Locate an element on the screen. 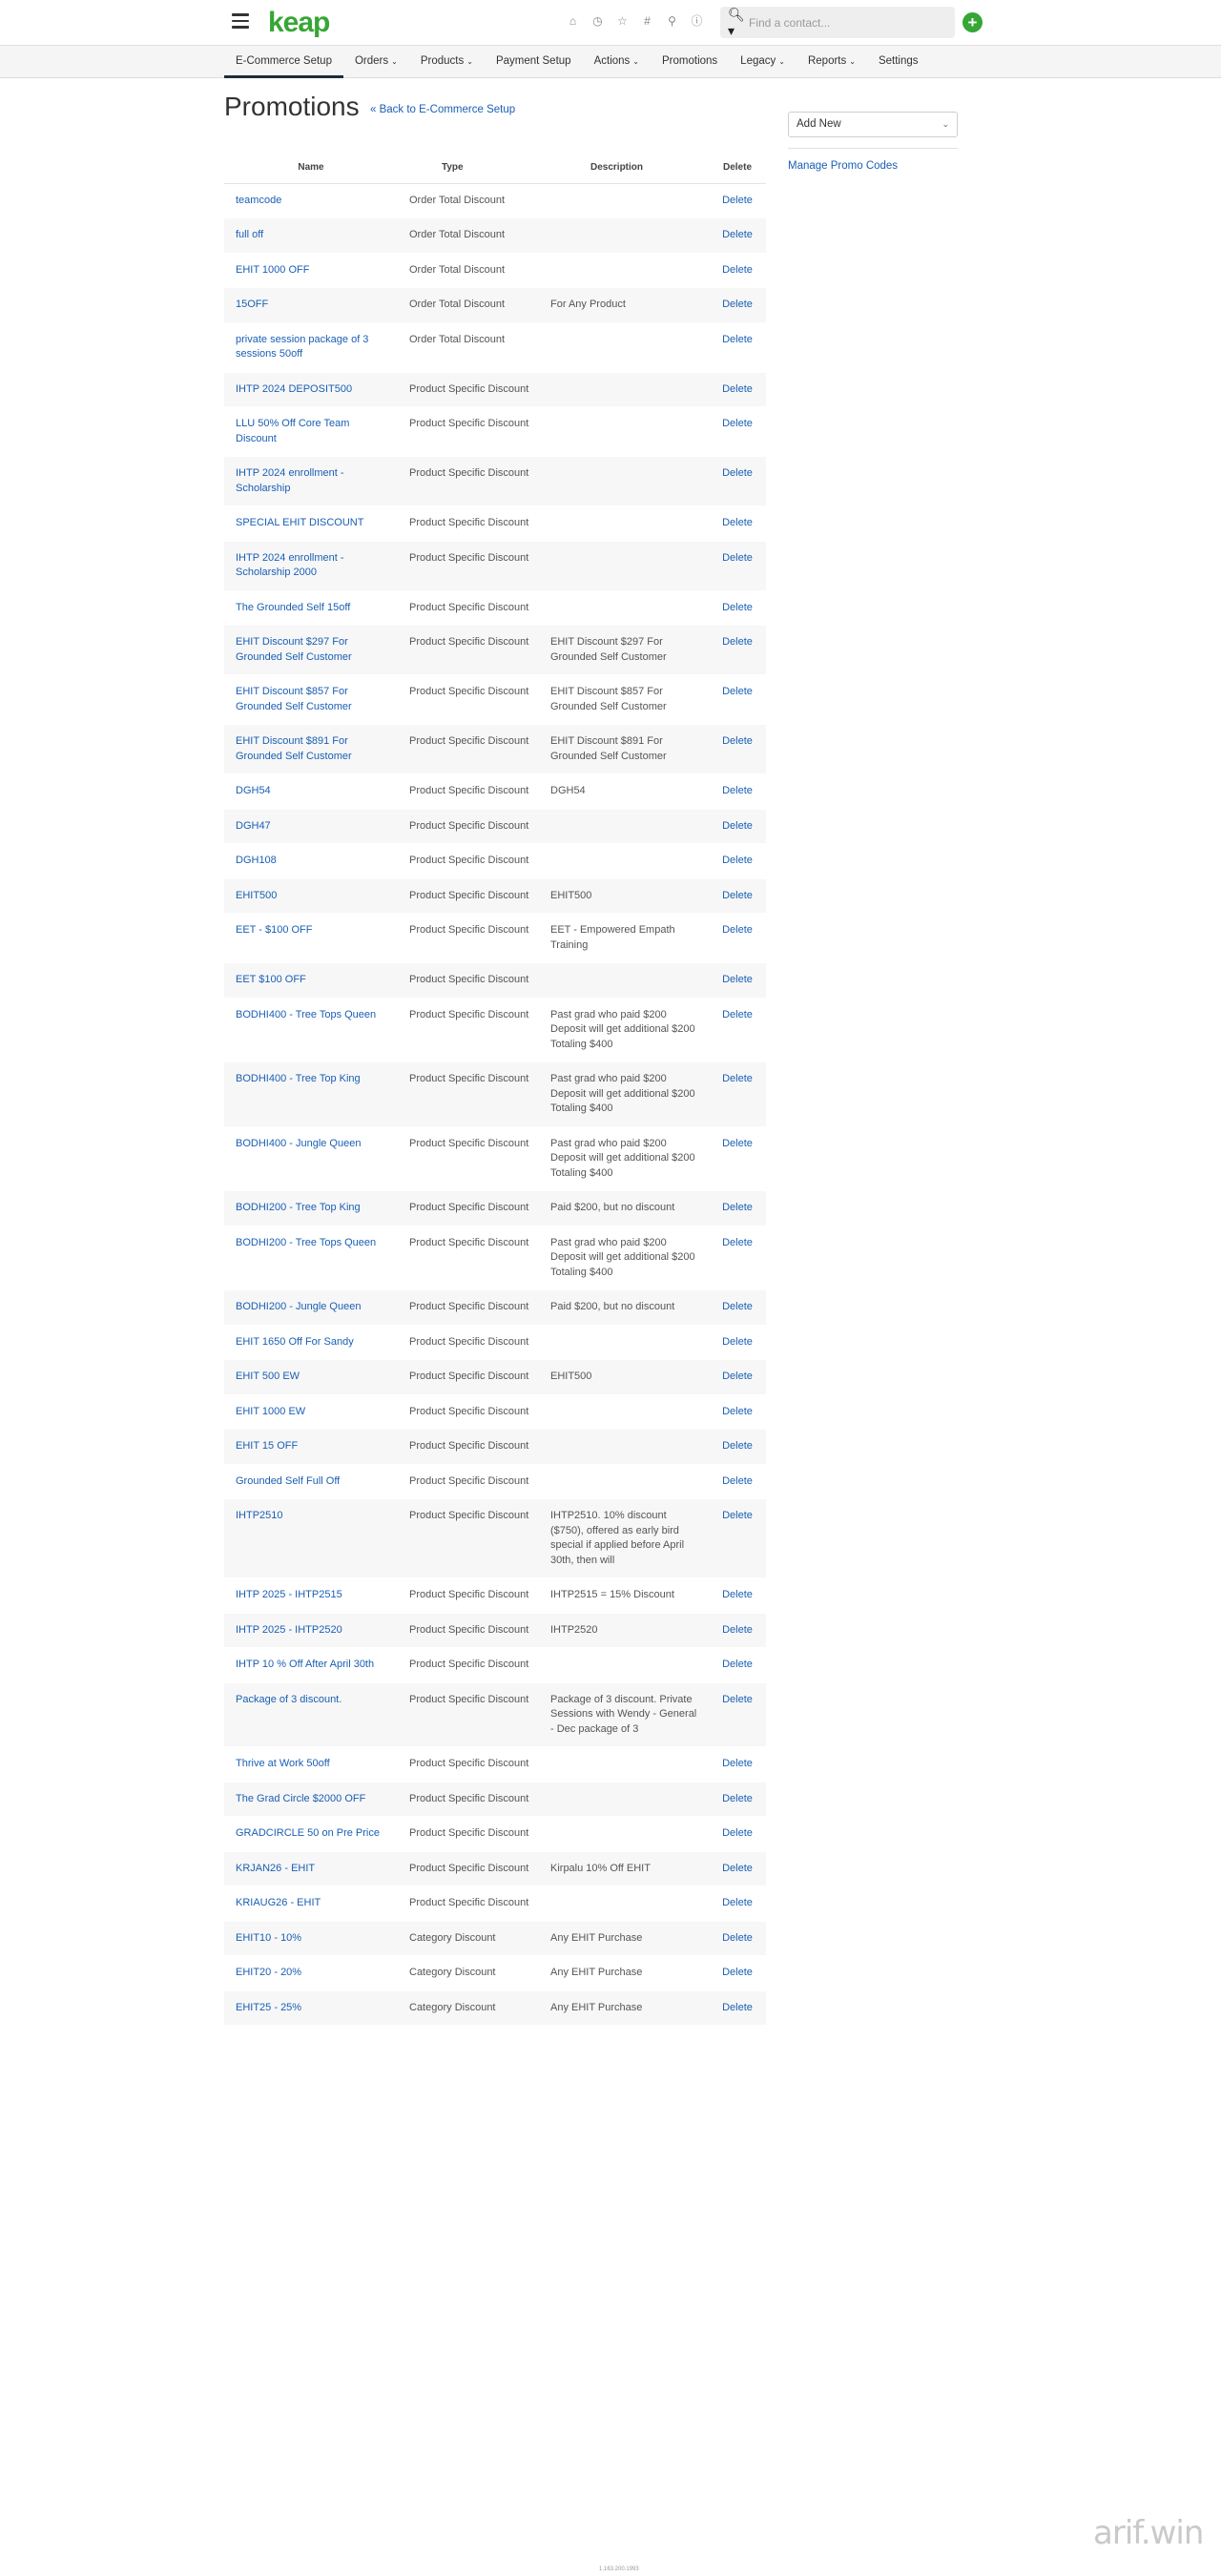  promo-name-link: DGH54 is located at coordinates (253, 790).